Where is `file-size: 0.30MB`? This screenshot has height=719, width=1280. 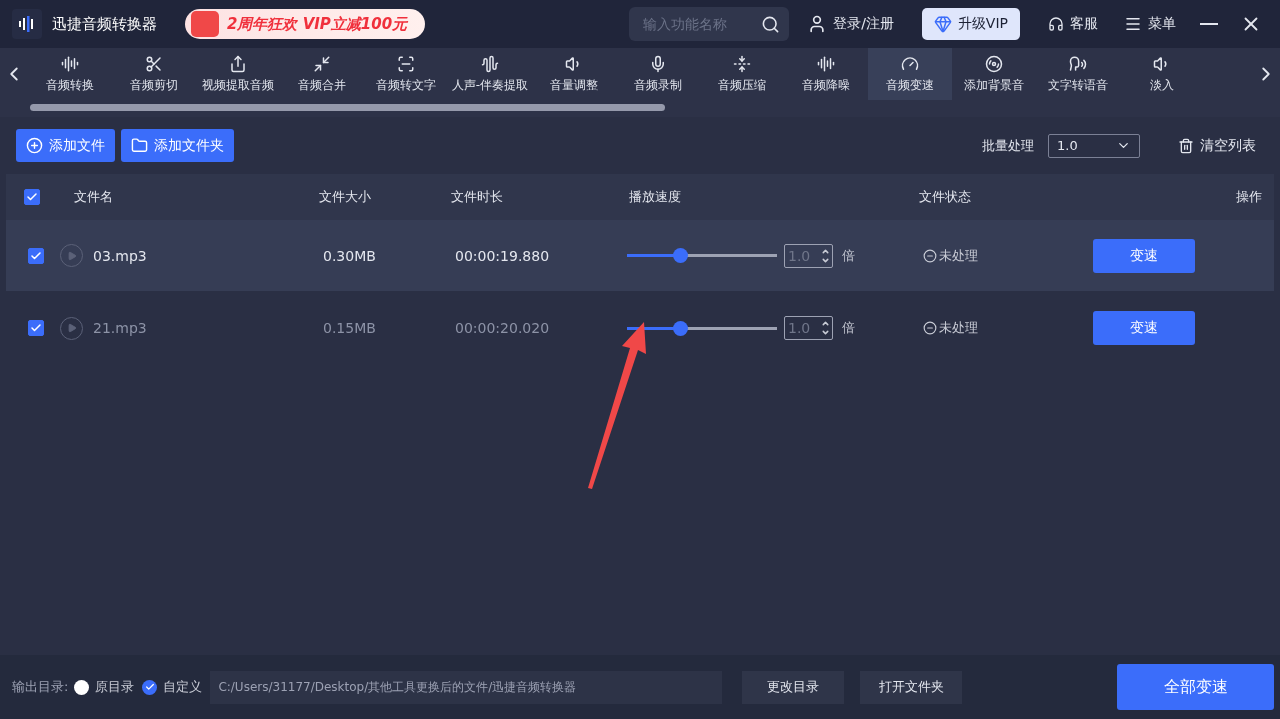
file-size: 0.30MB is located at coordinates (350, 255).